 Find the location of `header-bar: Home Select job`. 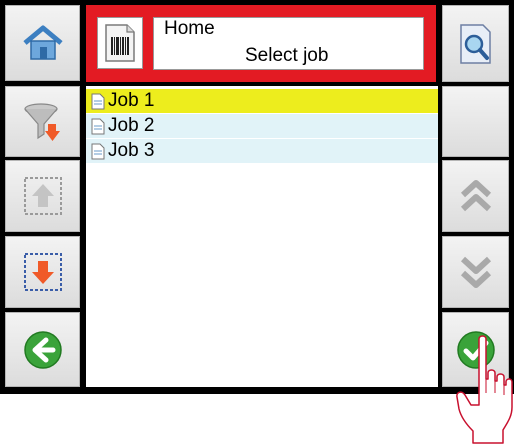

header-bar: Home Select job is located at coordinates (261, 43).